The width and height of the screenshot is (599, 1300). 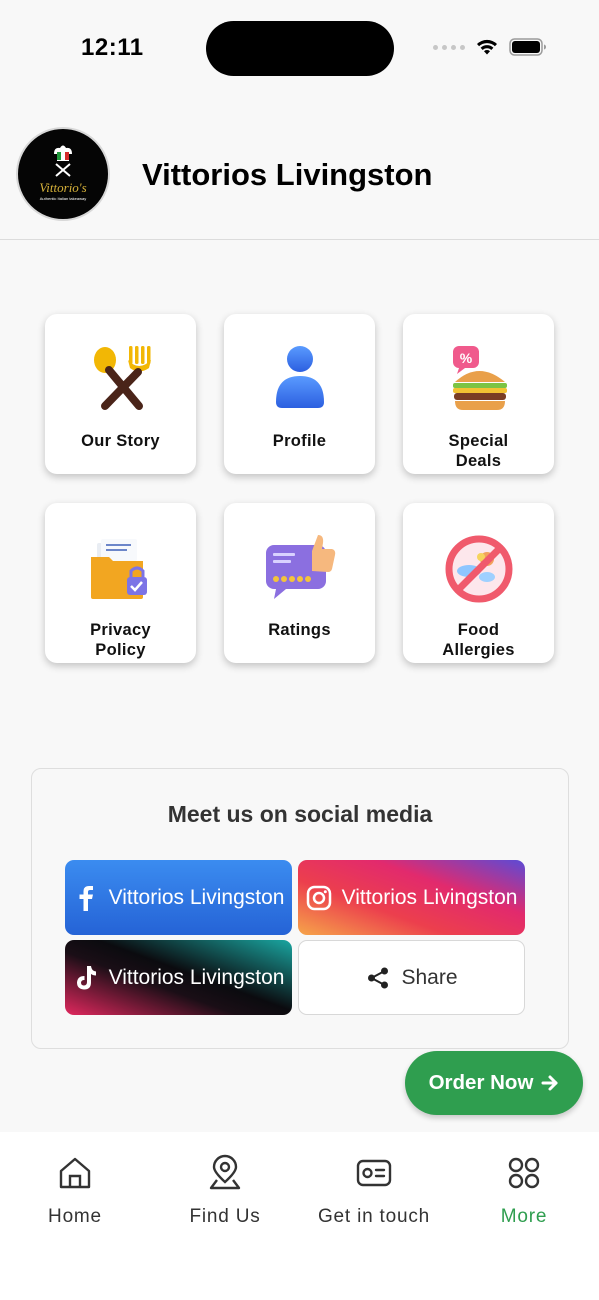 I want to click on tile-profile: Profile, so click(x=299, y=394).